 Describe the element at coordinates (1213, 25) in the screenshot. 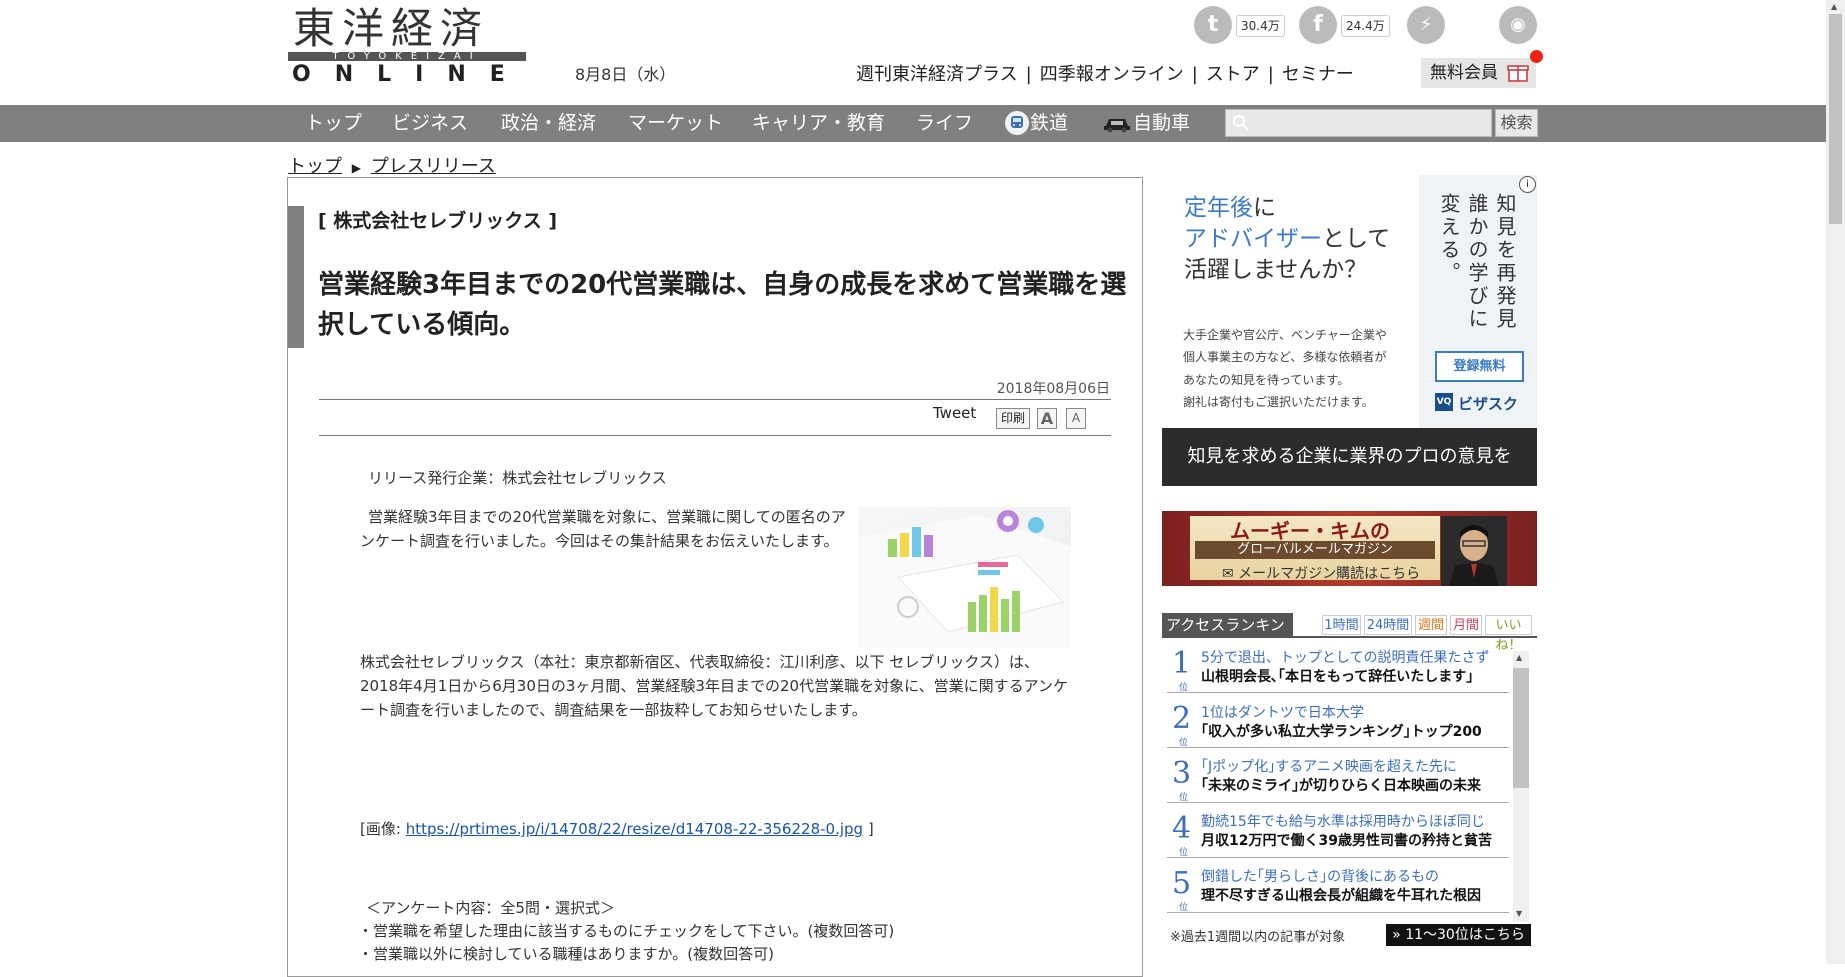

I see `twitter-icon: t` at that location.